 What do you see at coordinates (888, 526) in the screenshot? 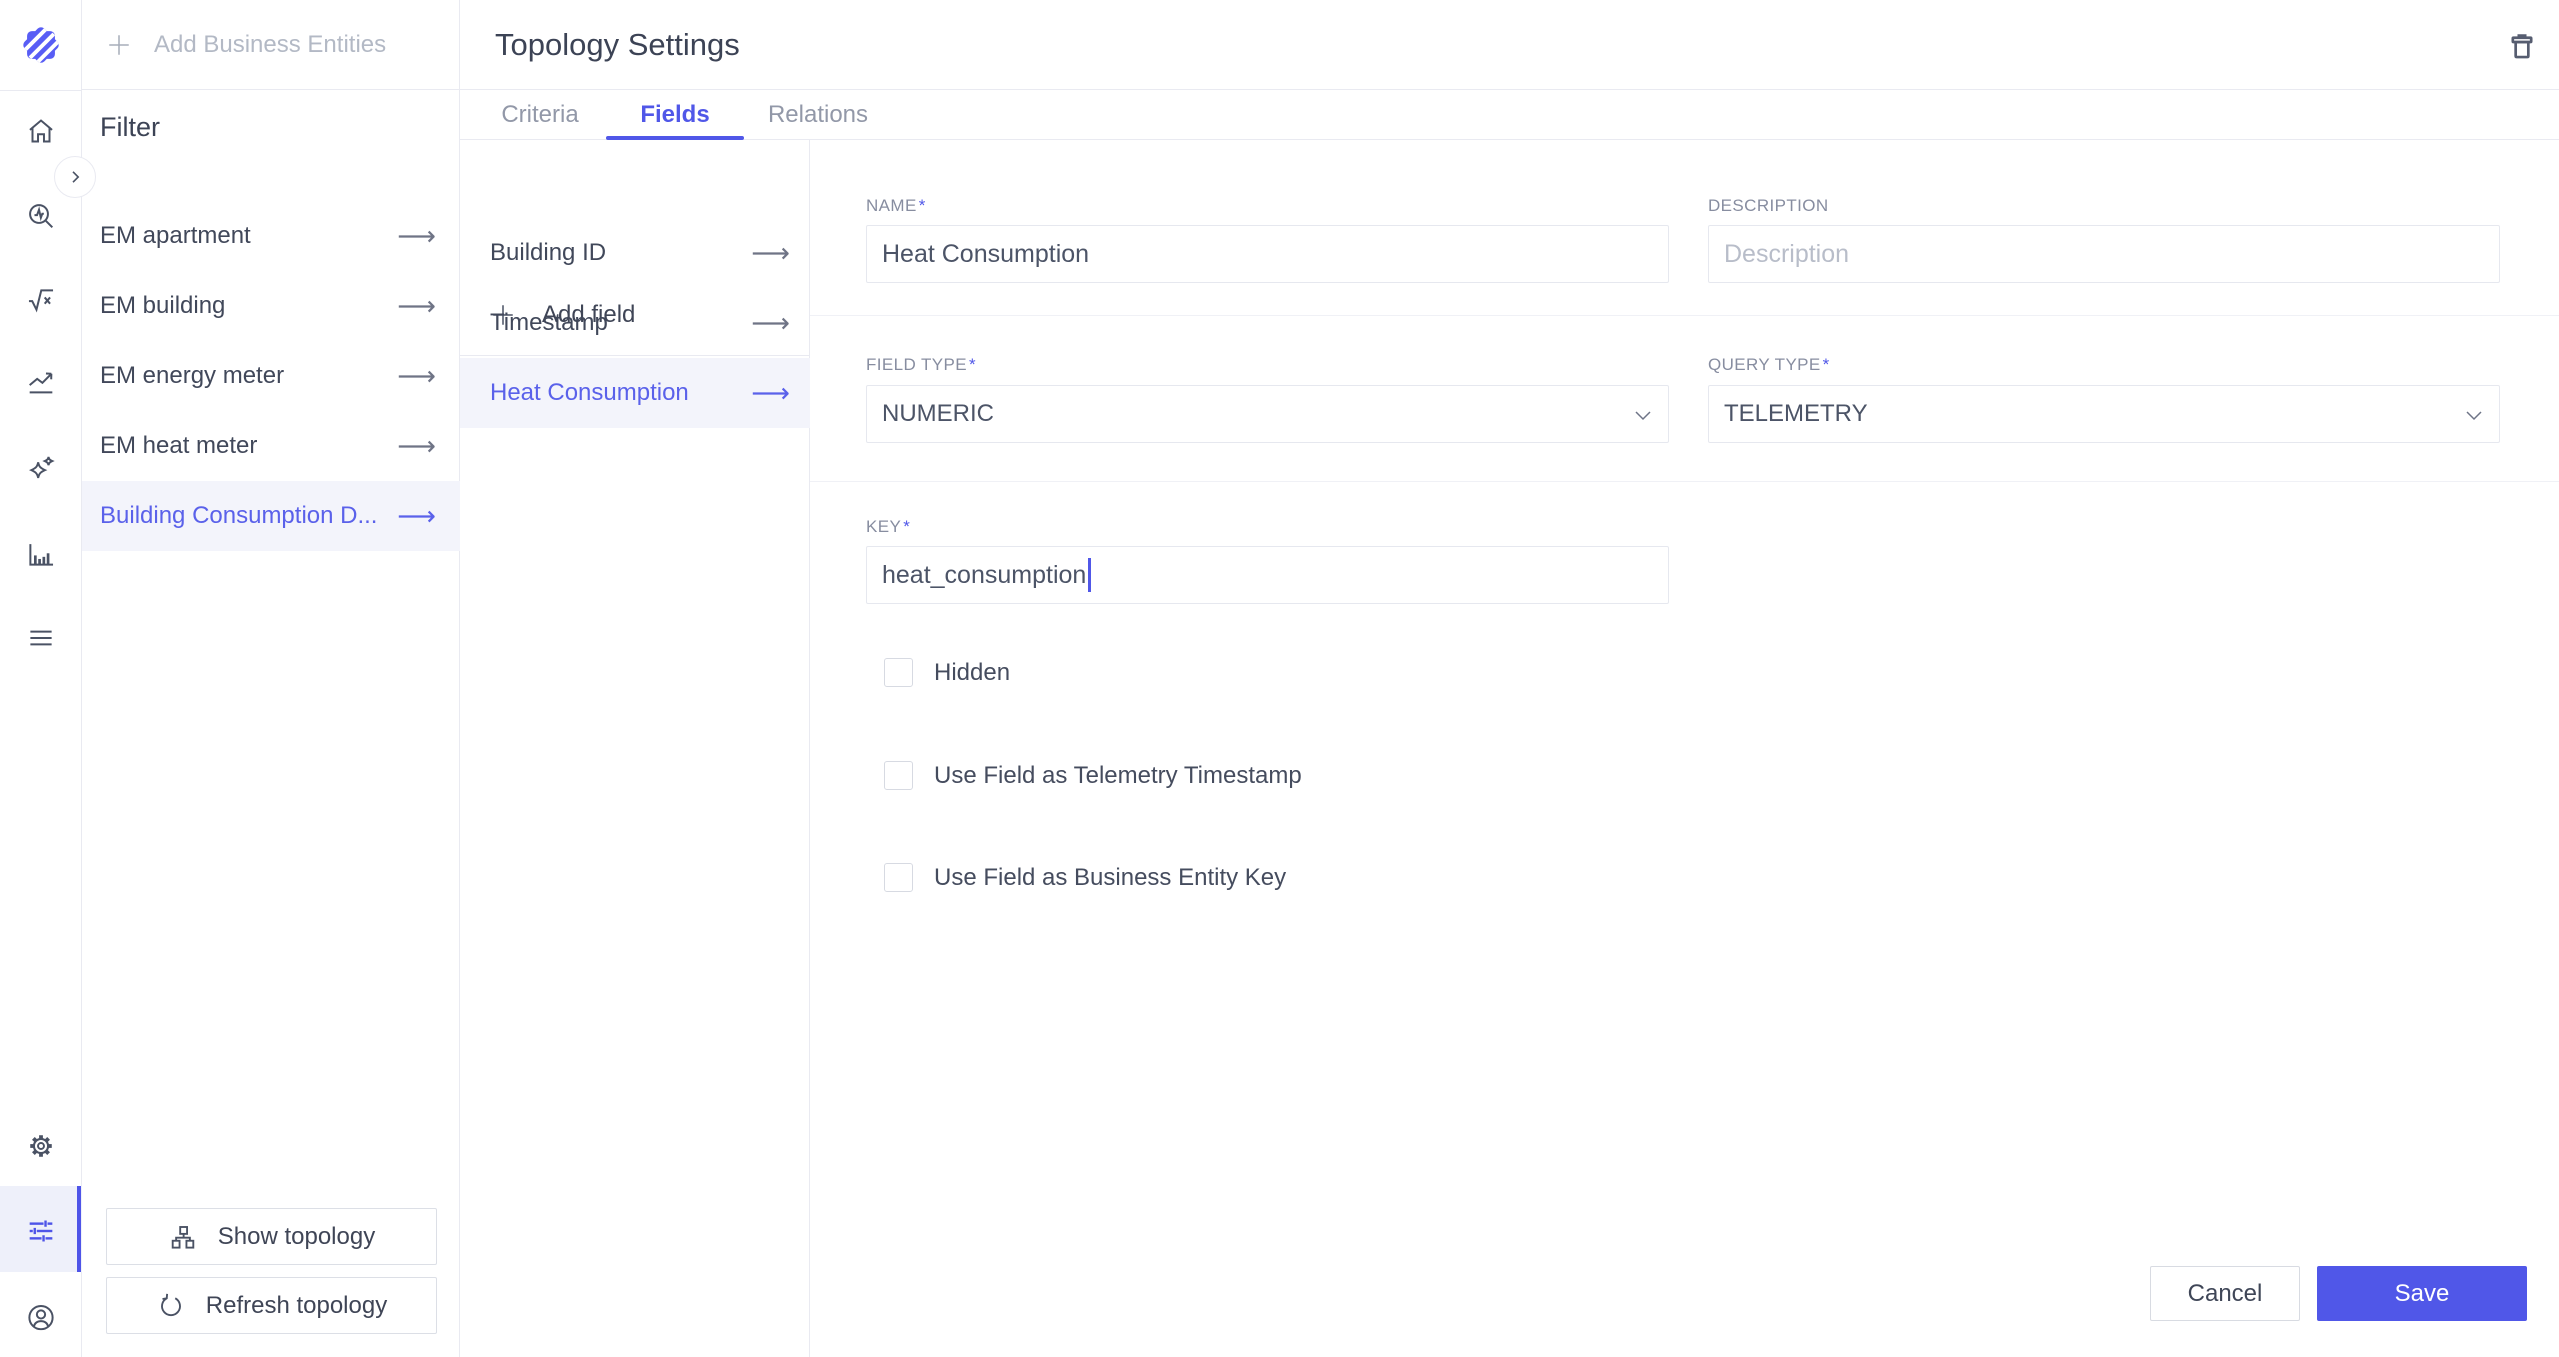
I see `key-label: KEY *` at bounding box center [888, 526].